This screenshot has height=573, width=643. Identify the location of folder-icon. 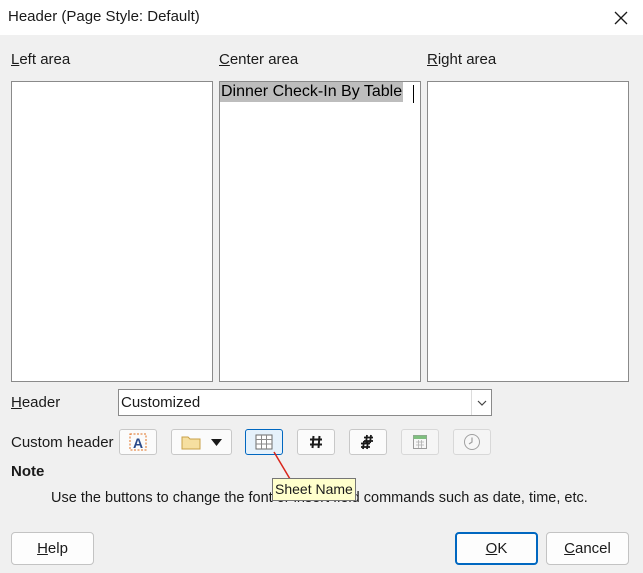
(191, 443).